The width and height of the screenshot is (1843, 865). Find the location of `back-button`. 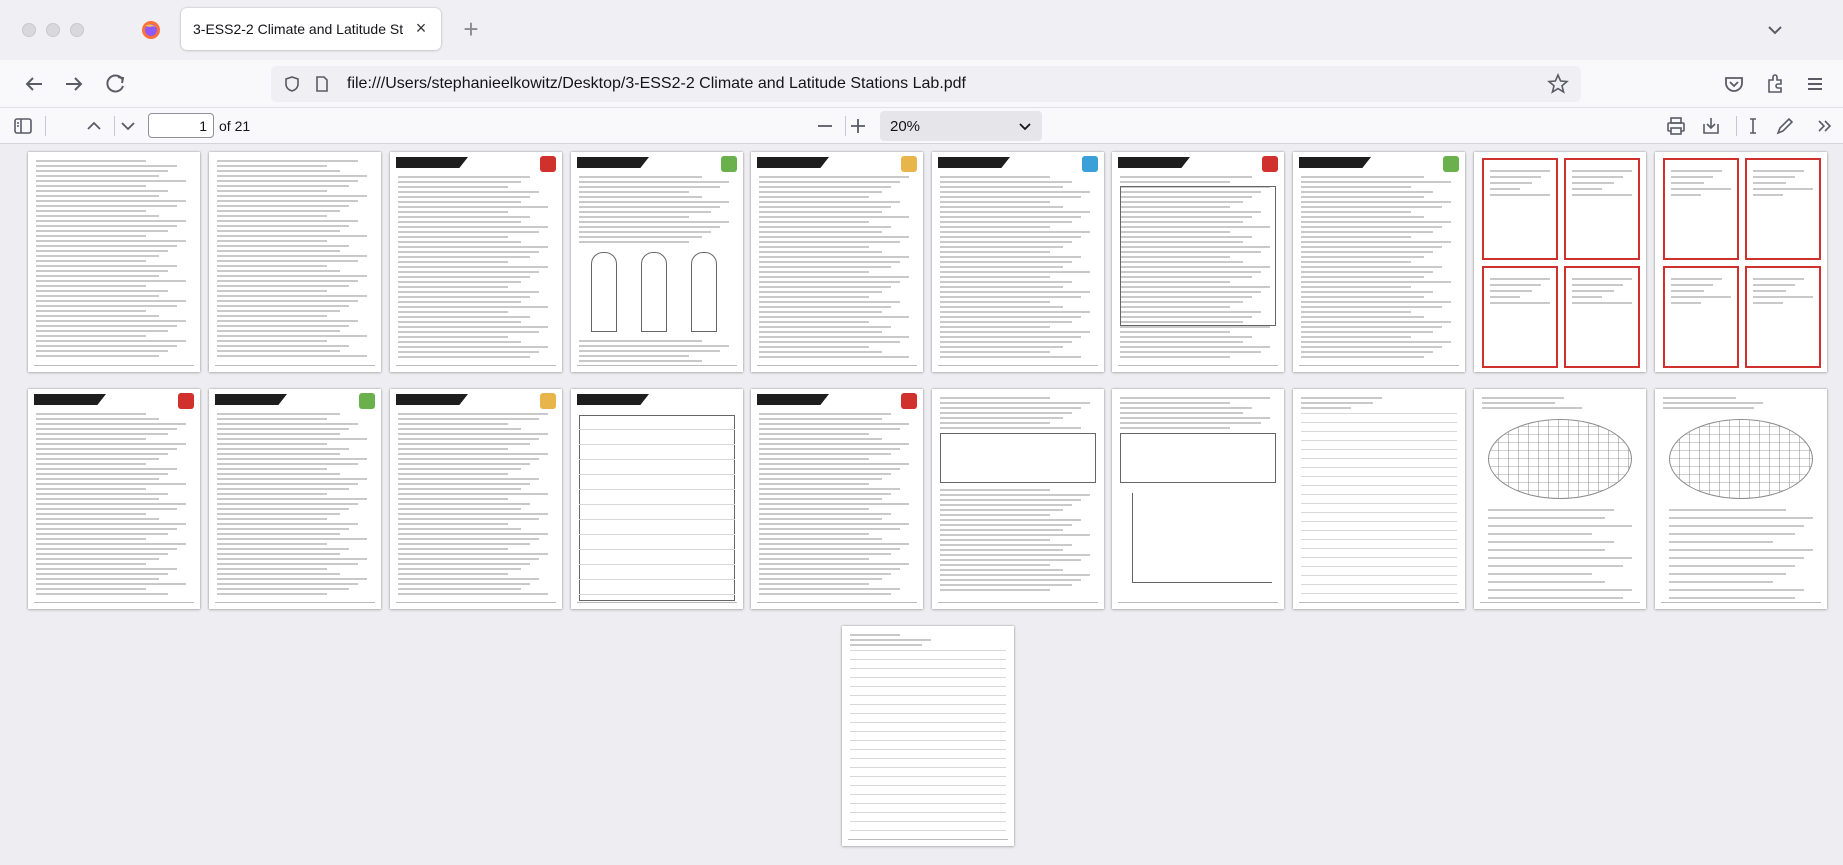

back-button is located at coordinates (34, 84).